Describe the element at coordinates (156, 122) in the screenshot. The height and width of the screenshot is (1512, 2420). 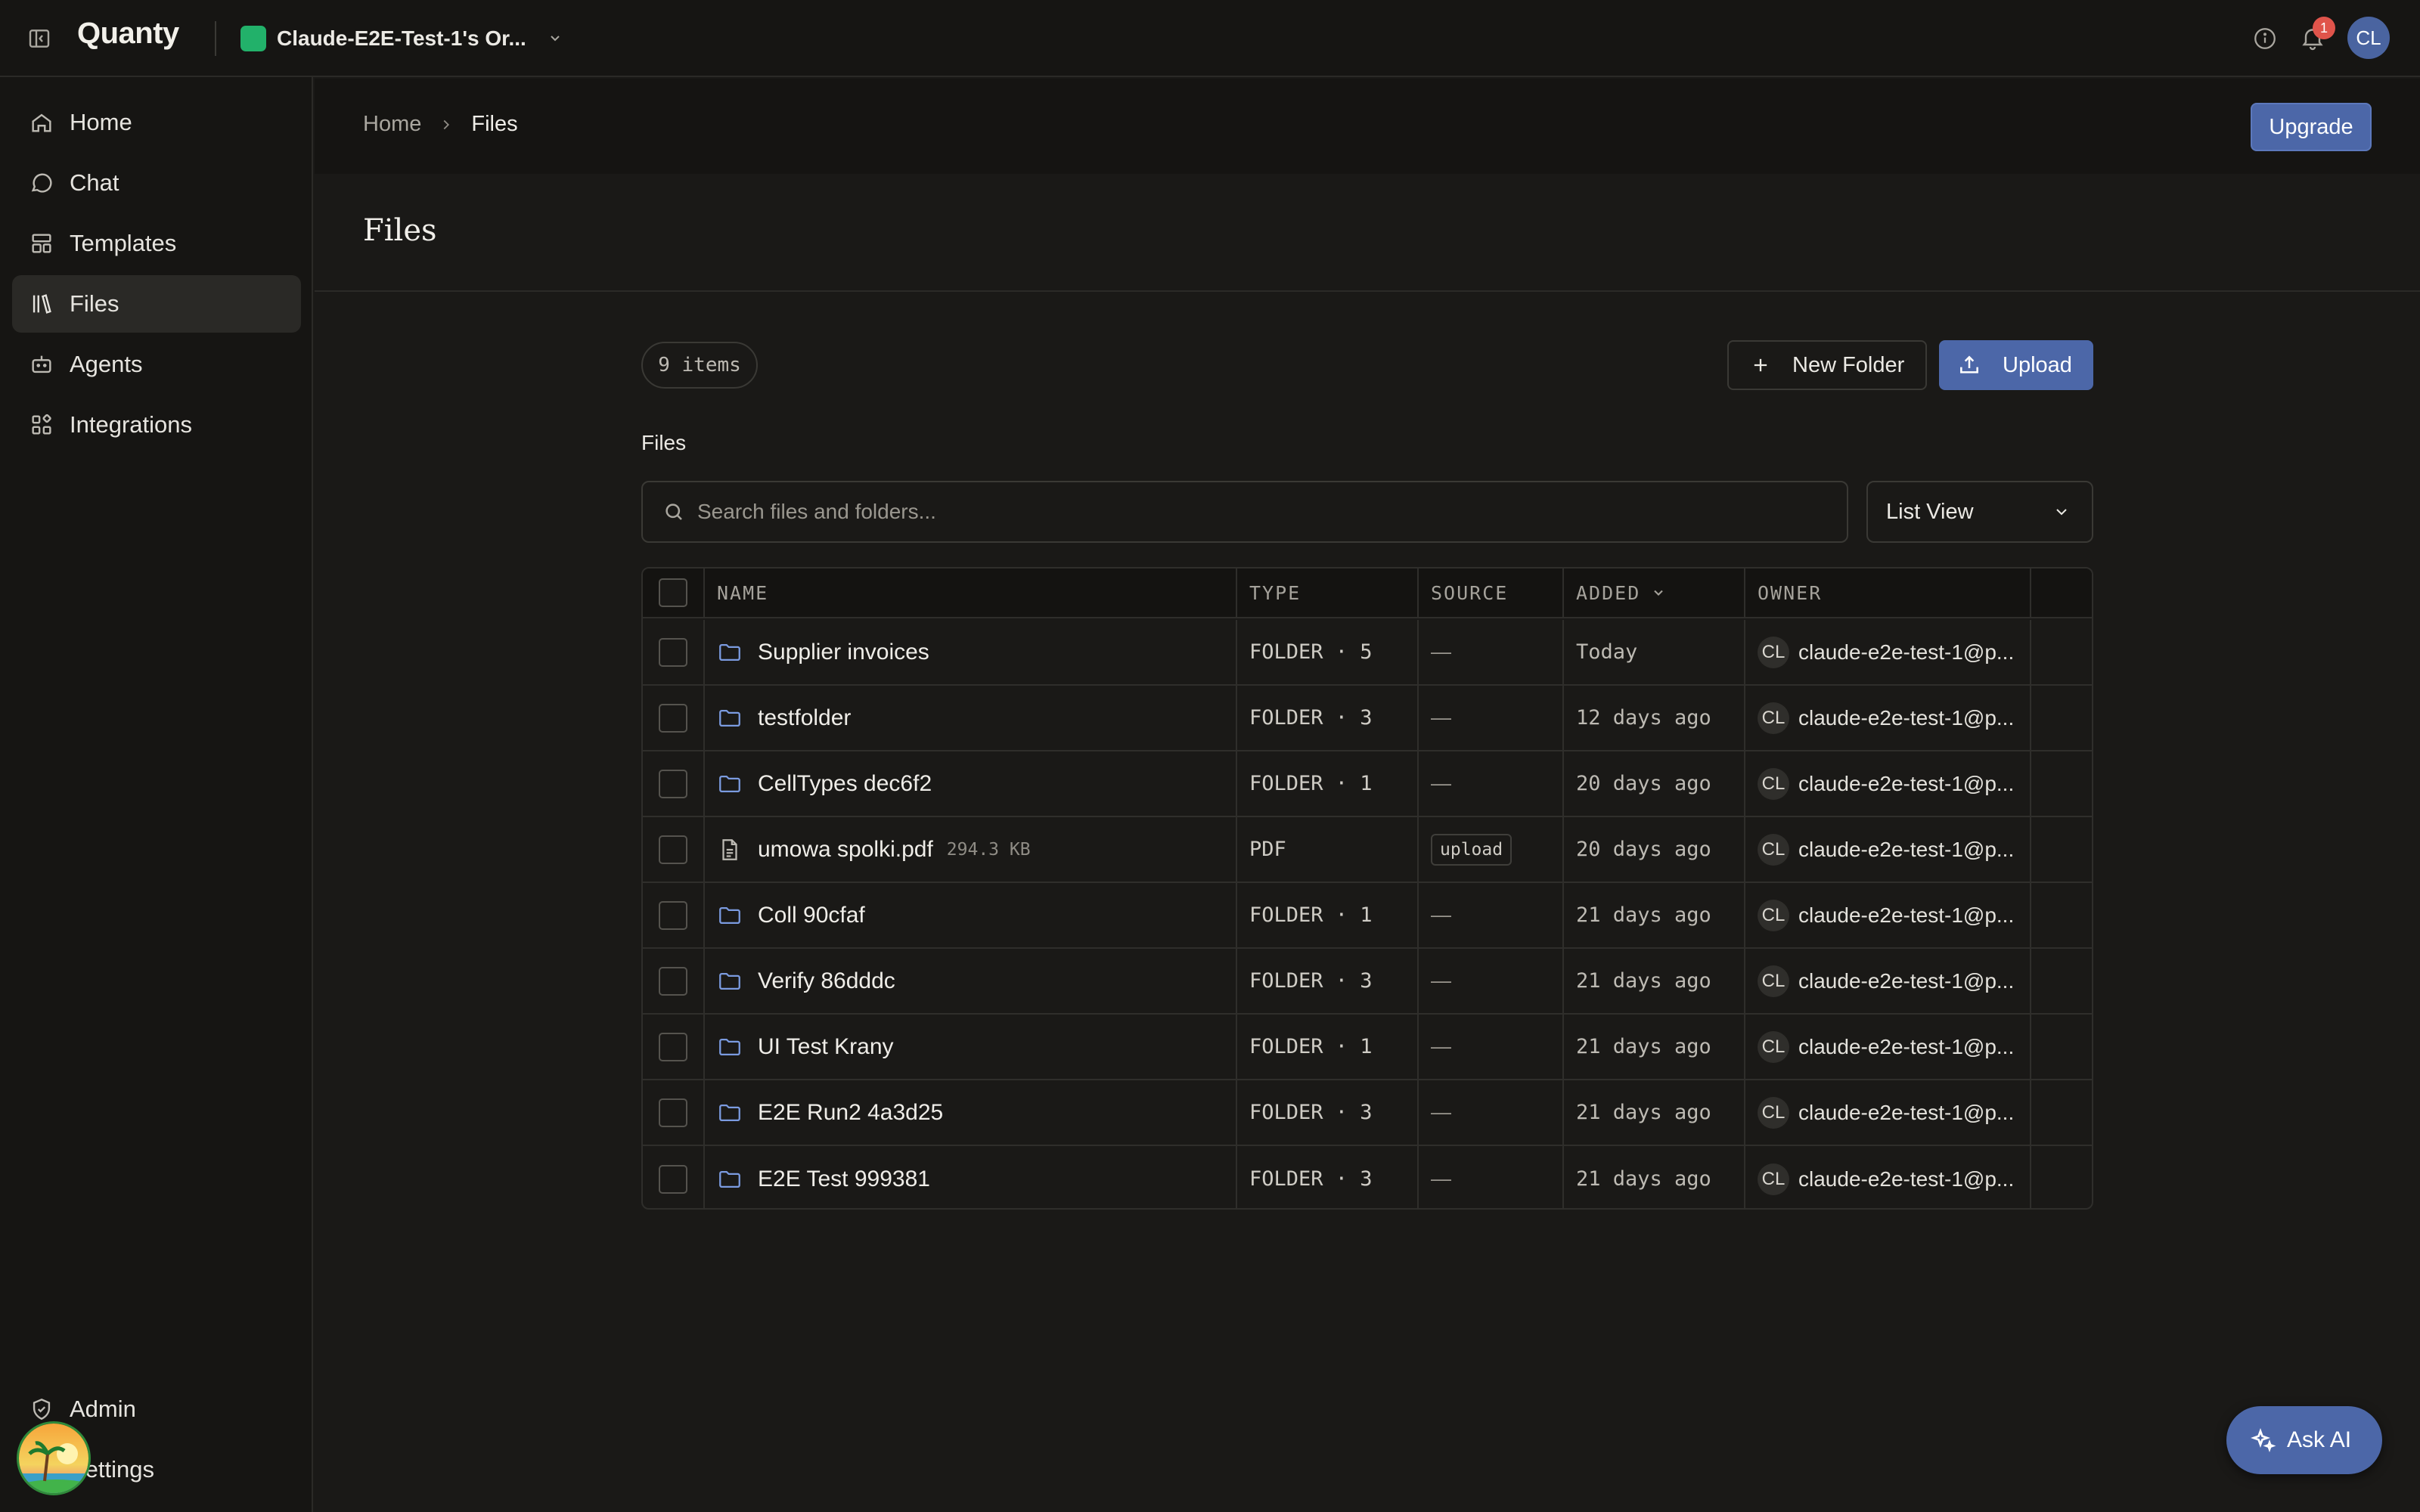
I see `sidebar-item-home: Home` at that location.